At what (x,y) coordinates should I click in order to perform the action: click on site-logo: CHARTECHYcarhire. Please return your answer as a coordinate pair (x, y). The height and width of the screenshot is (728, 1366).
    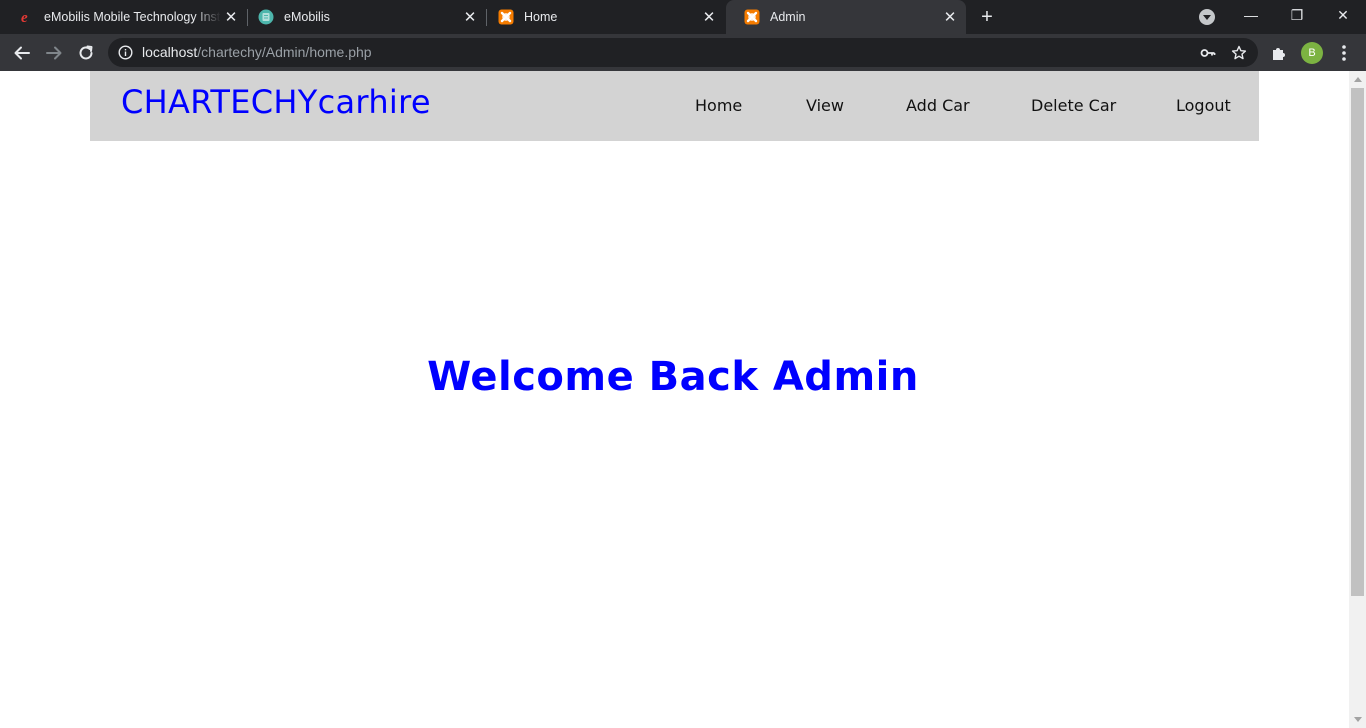
    Looking at the image, I should click on (276, 102).